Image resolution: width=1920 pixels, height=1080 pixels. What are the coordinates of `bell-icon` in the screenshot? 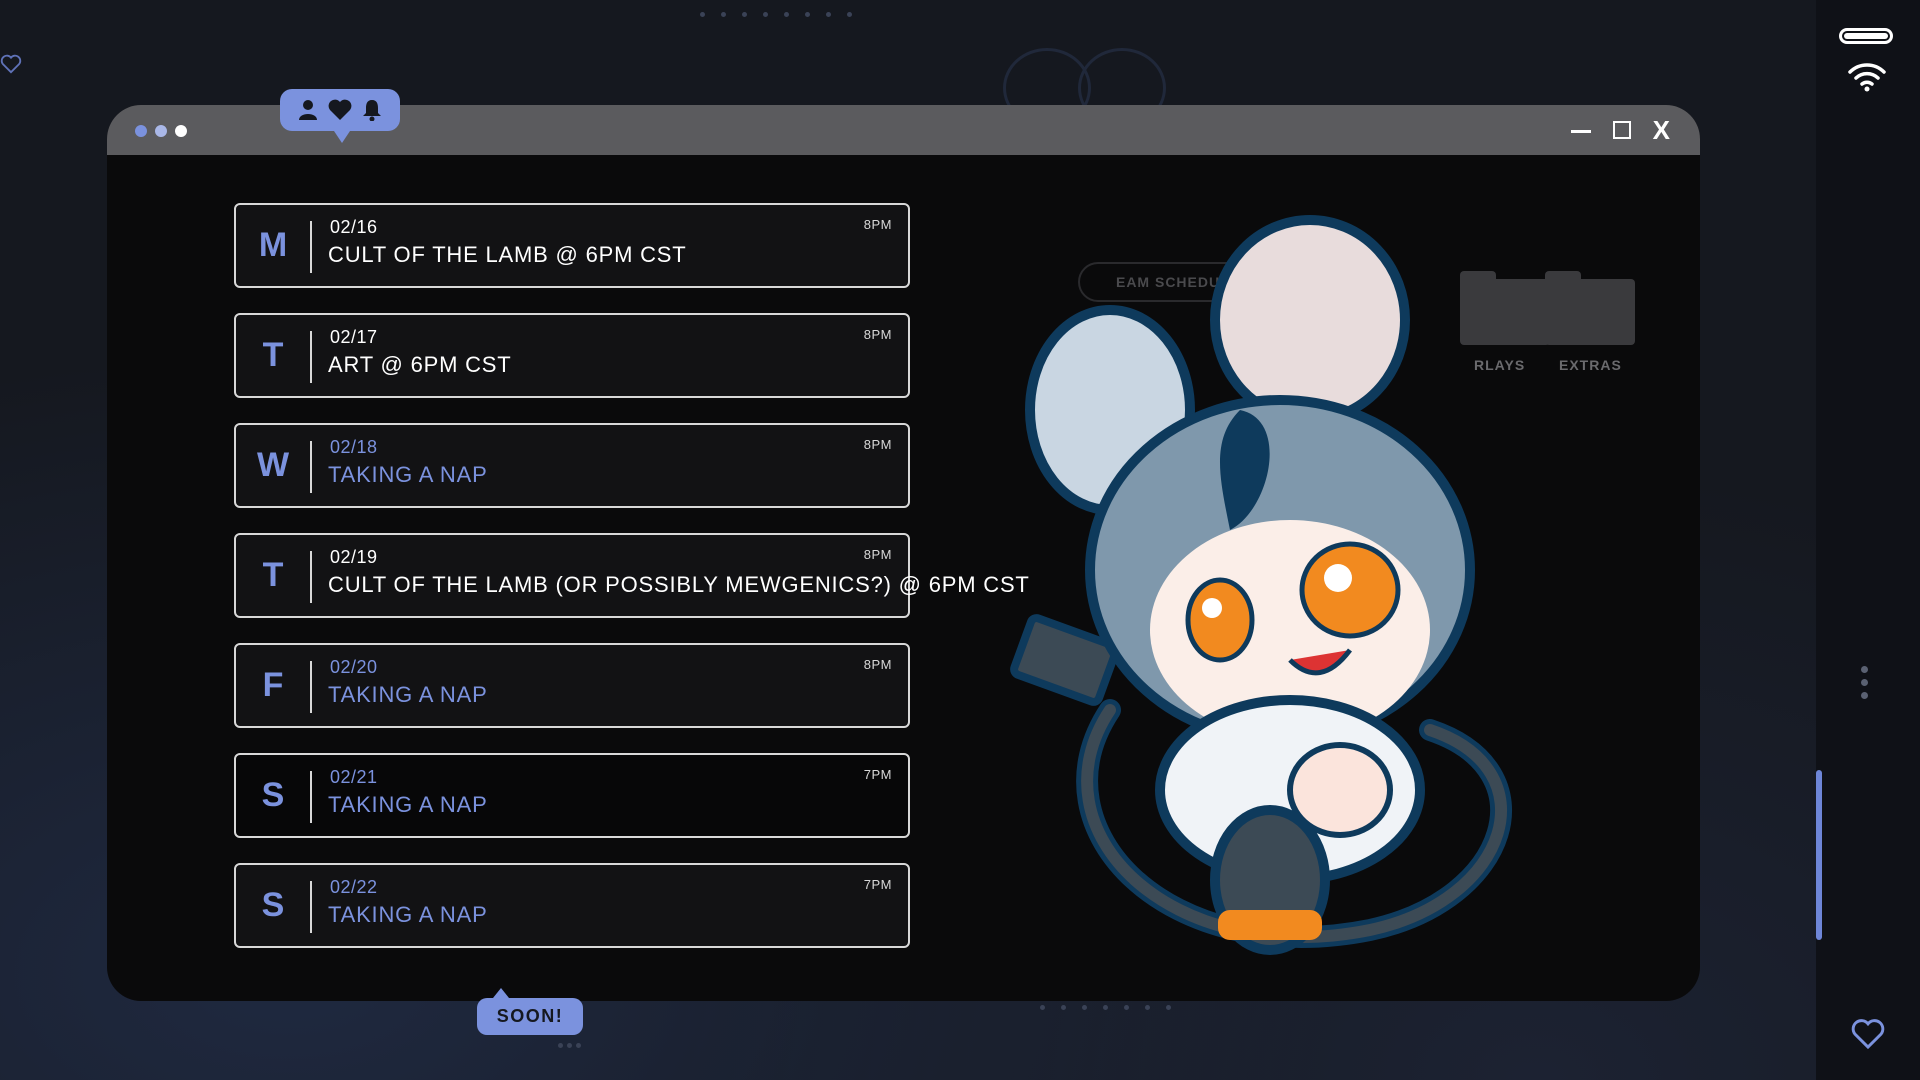 It's located at (372, 110).